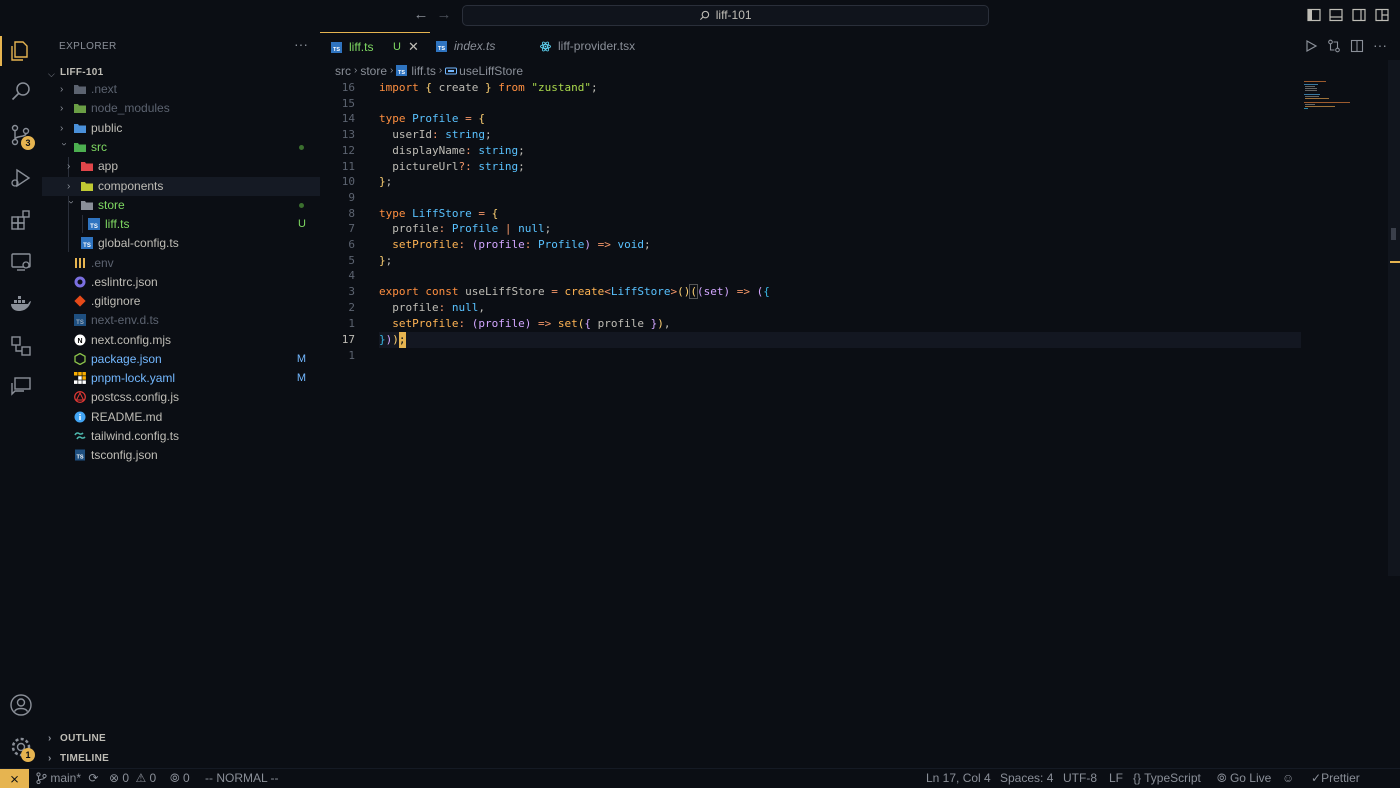  What do you see at coordinates (1380, 45) in the screenshot?
I see `more-actions-icon: ···` at bounding box center [1380, 45].